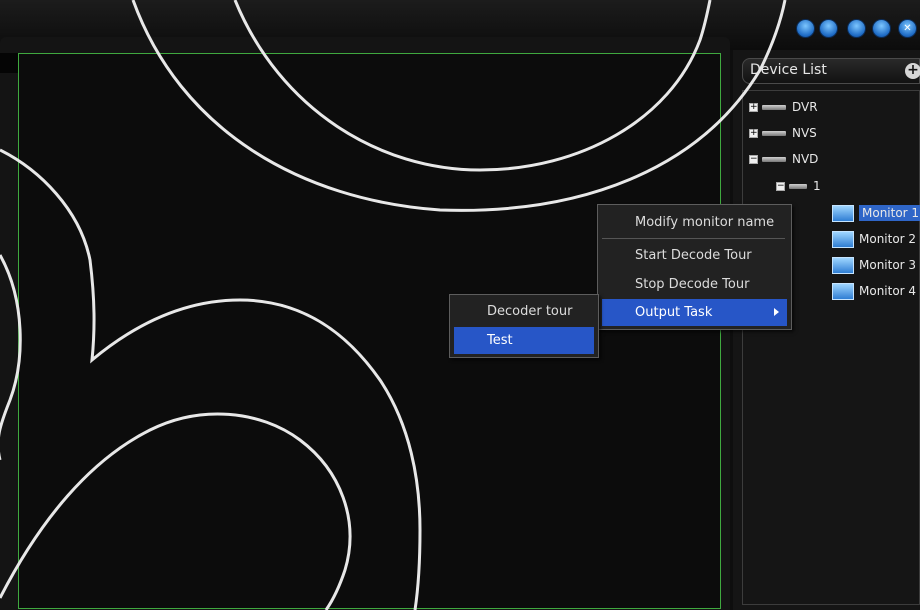 This screenshot has height=610, width=920. Describe the element at coordinates (693, 284) in the screenshot. I see `menu-item-stop-decode-tour: Stop Decode Tour` at that location.